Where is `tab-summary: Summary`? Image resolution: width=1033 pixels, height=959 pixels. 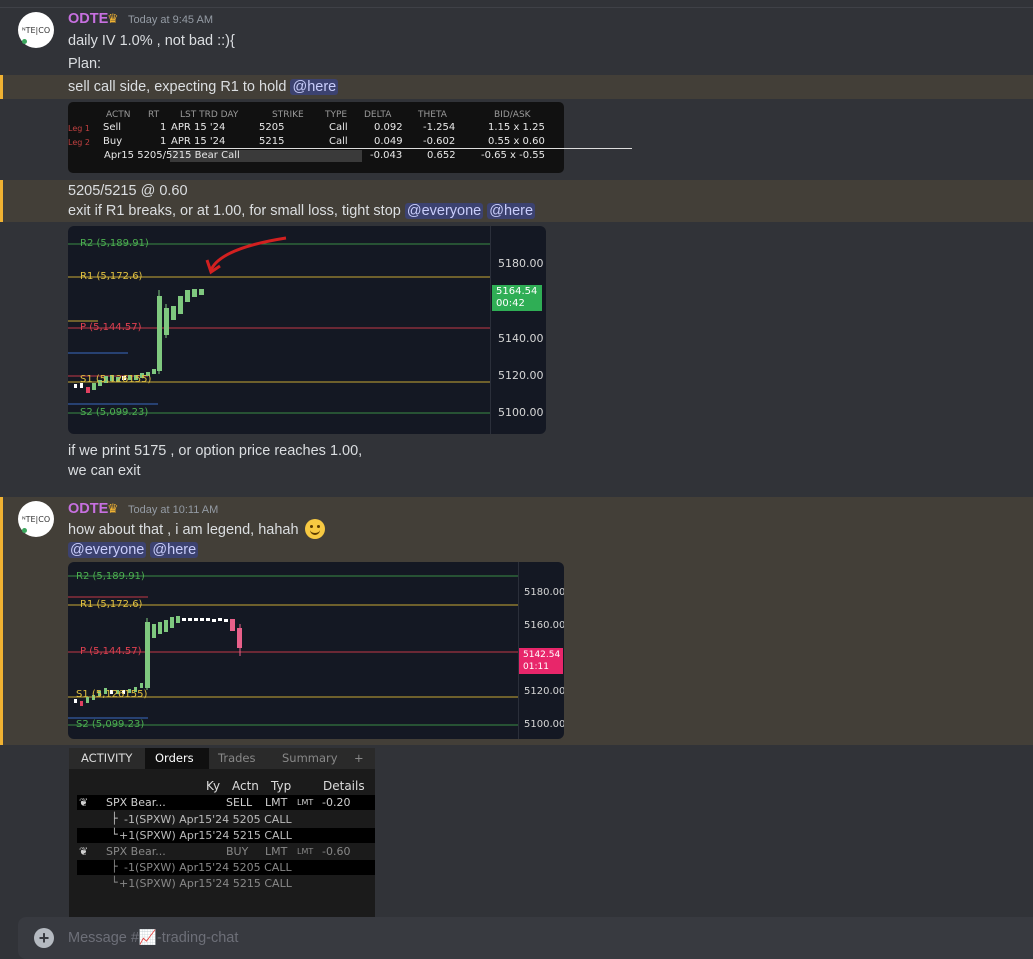 tab-summary: Summary is located at coordinates (310, 758).